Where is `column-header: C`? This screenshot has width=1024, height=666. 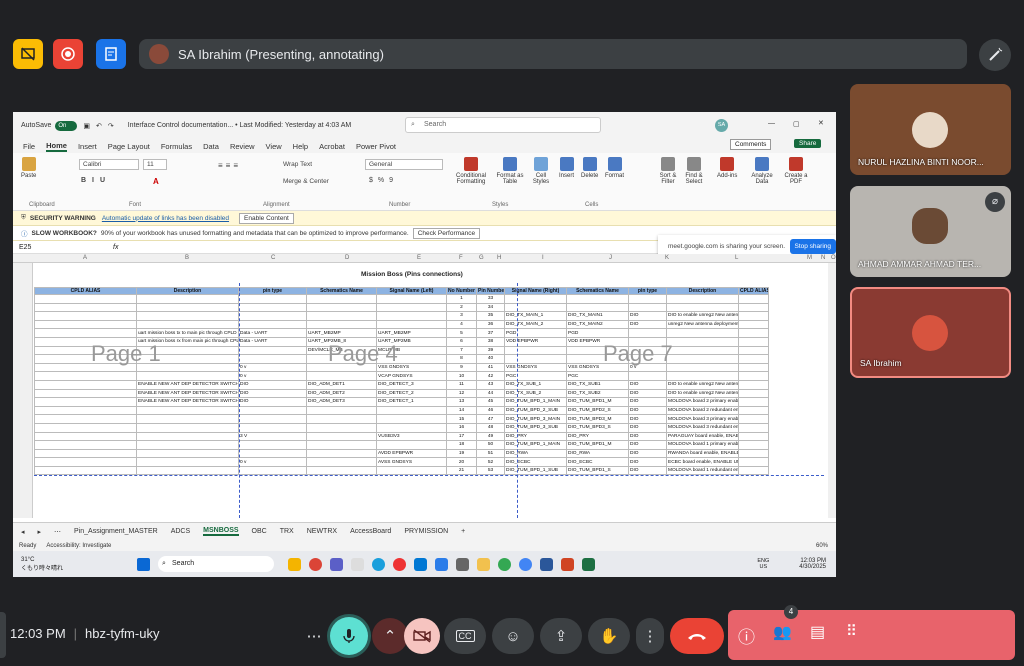
column-header: C is located at coordinates (273, 258).